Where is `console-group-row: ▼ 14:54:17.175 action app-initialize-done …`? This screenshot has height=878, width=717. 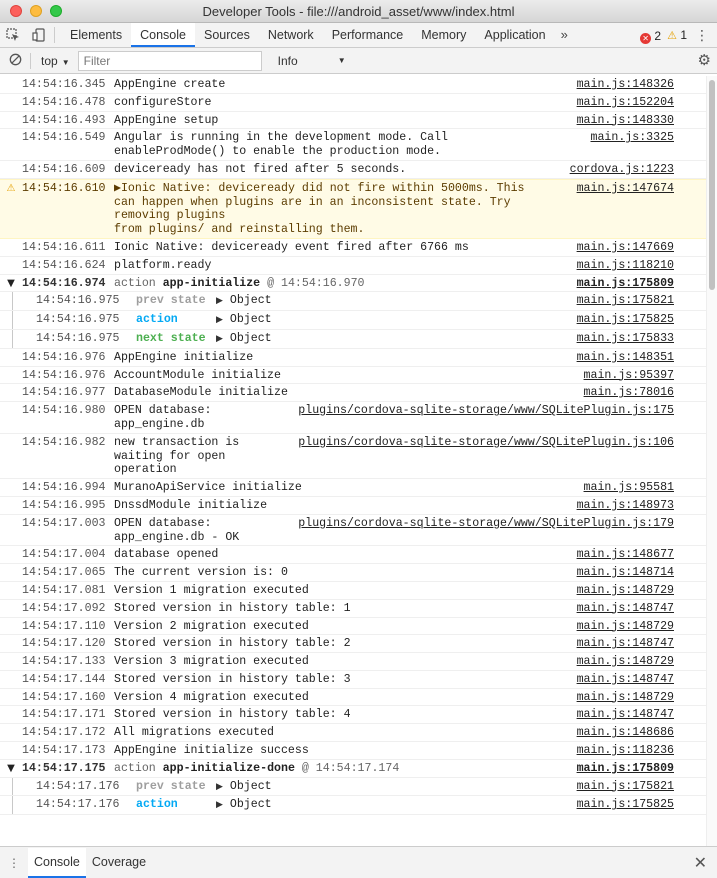
console-group-row: ▼ 14:54:17.175 action app-initialize-done … is located at coordinates (353, 769).